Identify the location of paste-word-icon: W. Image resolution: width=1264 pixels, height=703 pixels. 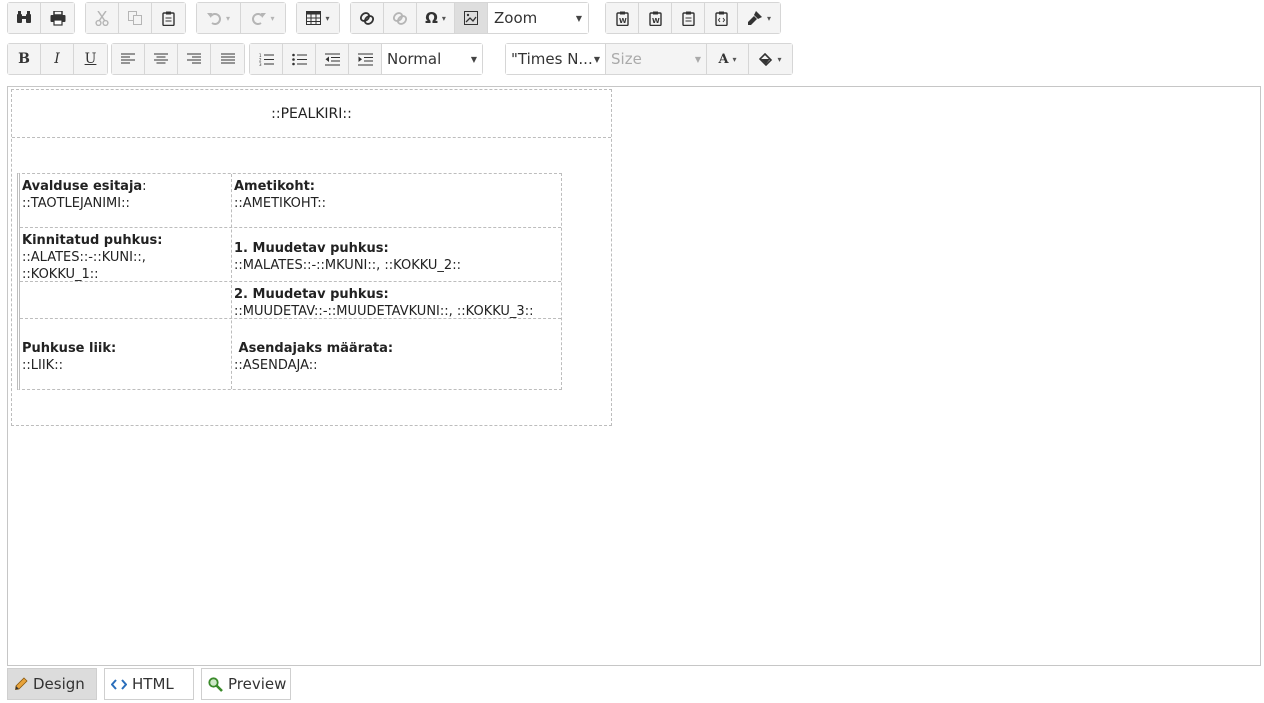
(622, 18).